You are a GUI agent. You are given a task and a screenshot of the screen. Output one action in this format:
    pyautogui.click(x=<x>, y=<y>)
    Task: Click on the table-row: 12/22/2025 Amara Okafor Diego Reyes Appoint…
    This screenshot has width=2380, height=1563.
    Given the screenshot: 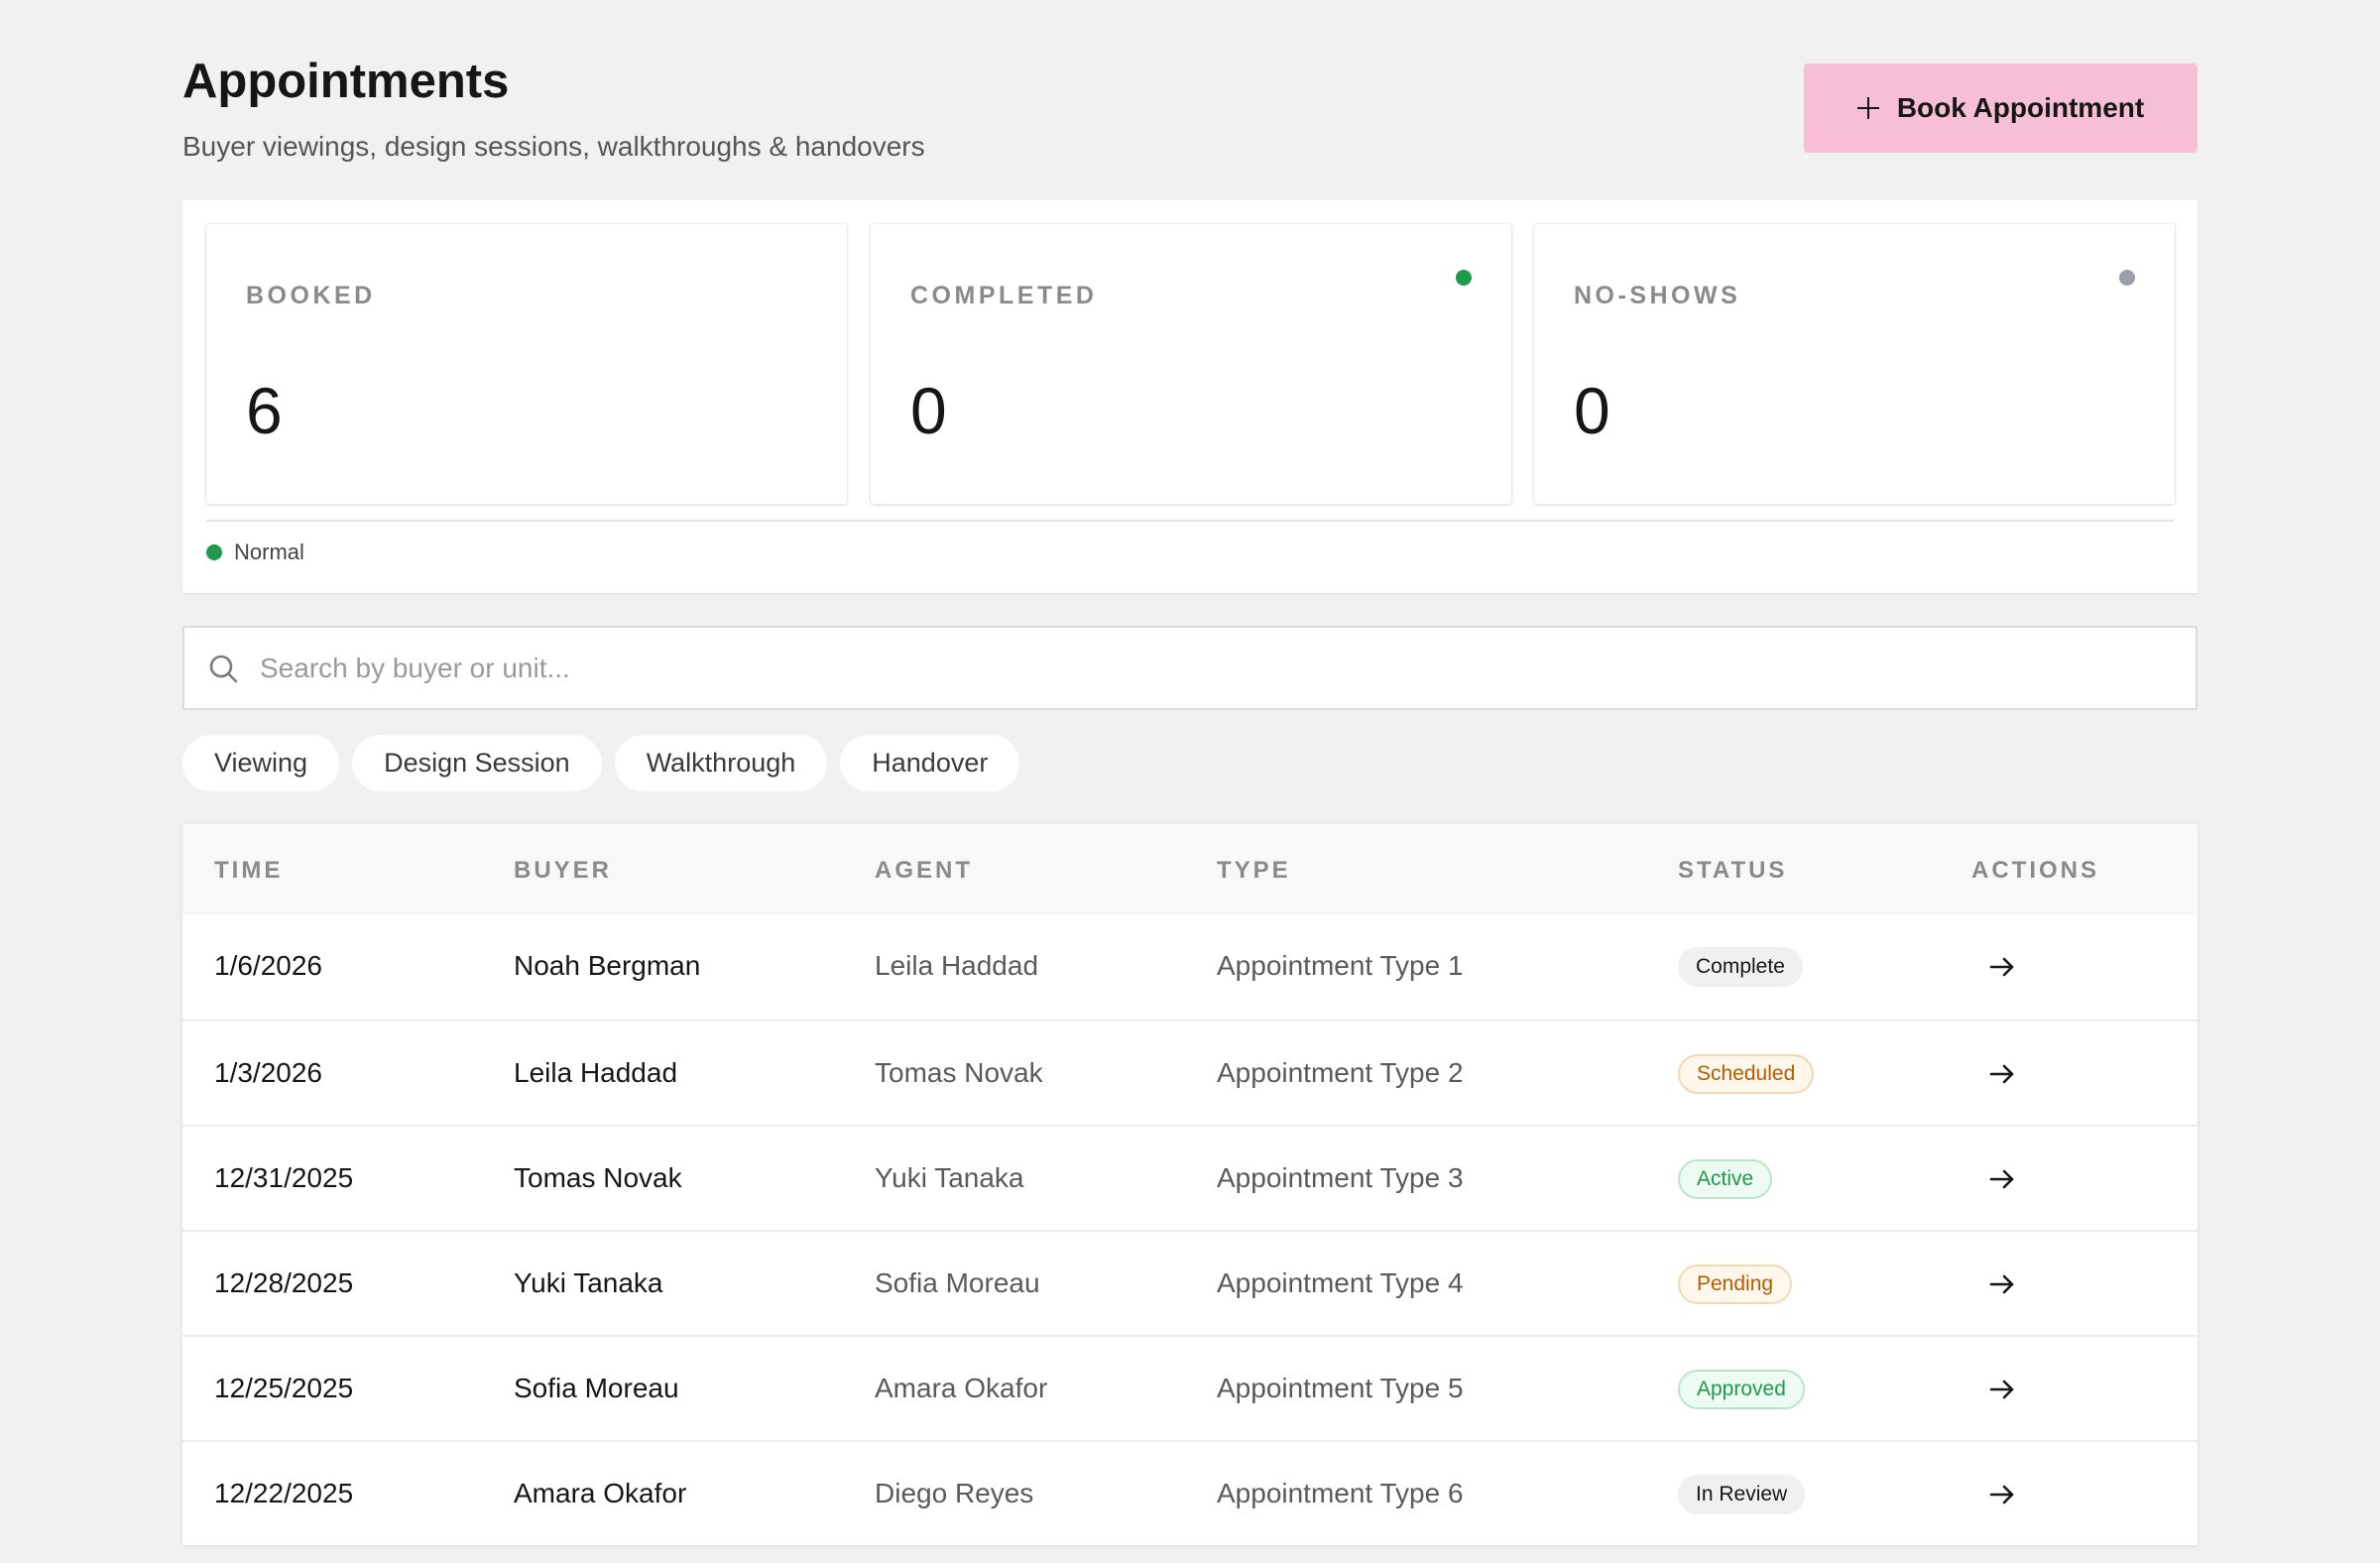 What is the action you would take?
    pyautogui.click(x=1190, y=1492)
    